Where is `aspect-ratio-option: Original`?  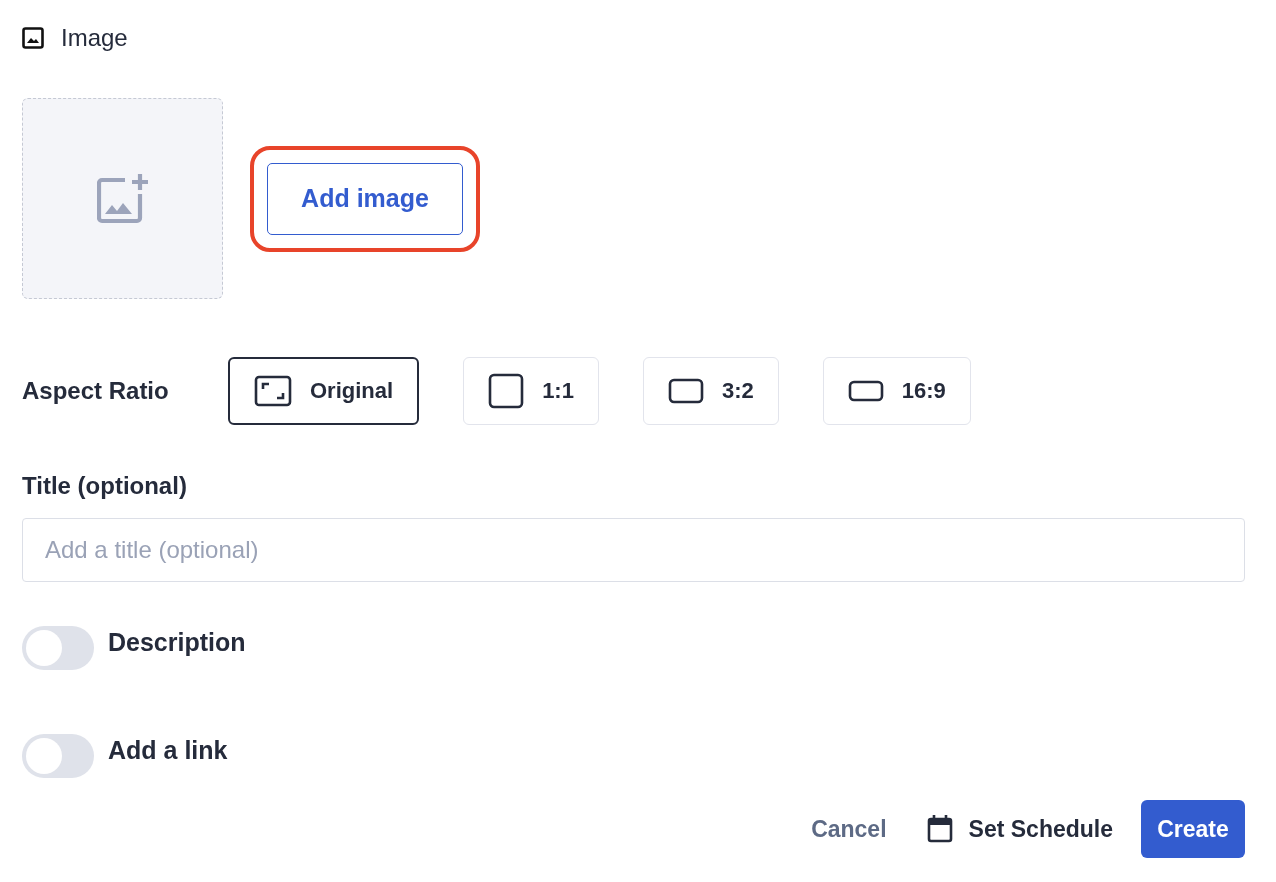
aspect-ratio-option: Original is located at coordinates (324, 391).